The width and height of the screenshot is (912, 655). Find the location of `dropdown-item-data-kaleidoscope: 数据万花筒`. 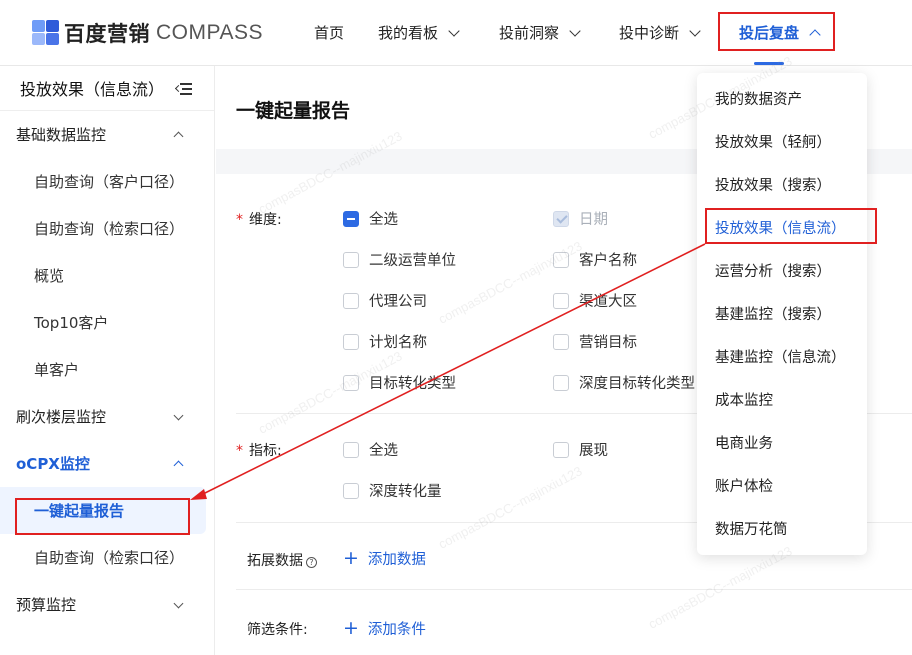

dropdown-item-data-kaleidoscope: 数据万花筒 is located at coordinates (782, 528).